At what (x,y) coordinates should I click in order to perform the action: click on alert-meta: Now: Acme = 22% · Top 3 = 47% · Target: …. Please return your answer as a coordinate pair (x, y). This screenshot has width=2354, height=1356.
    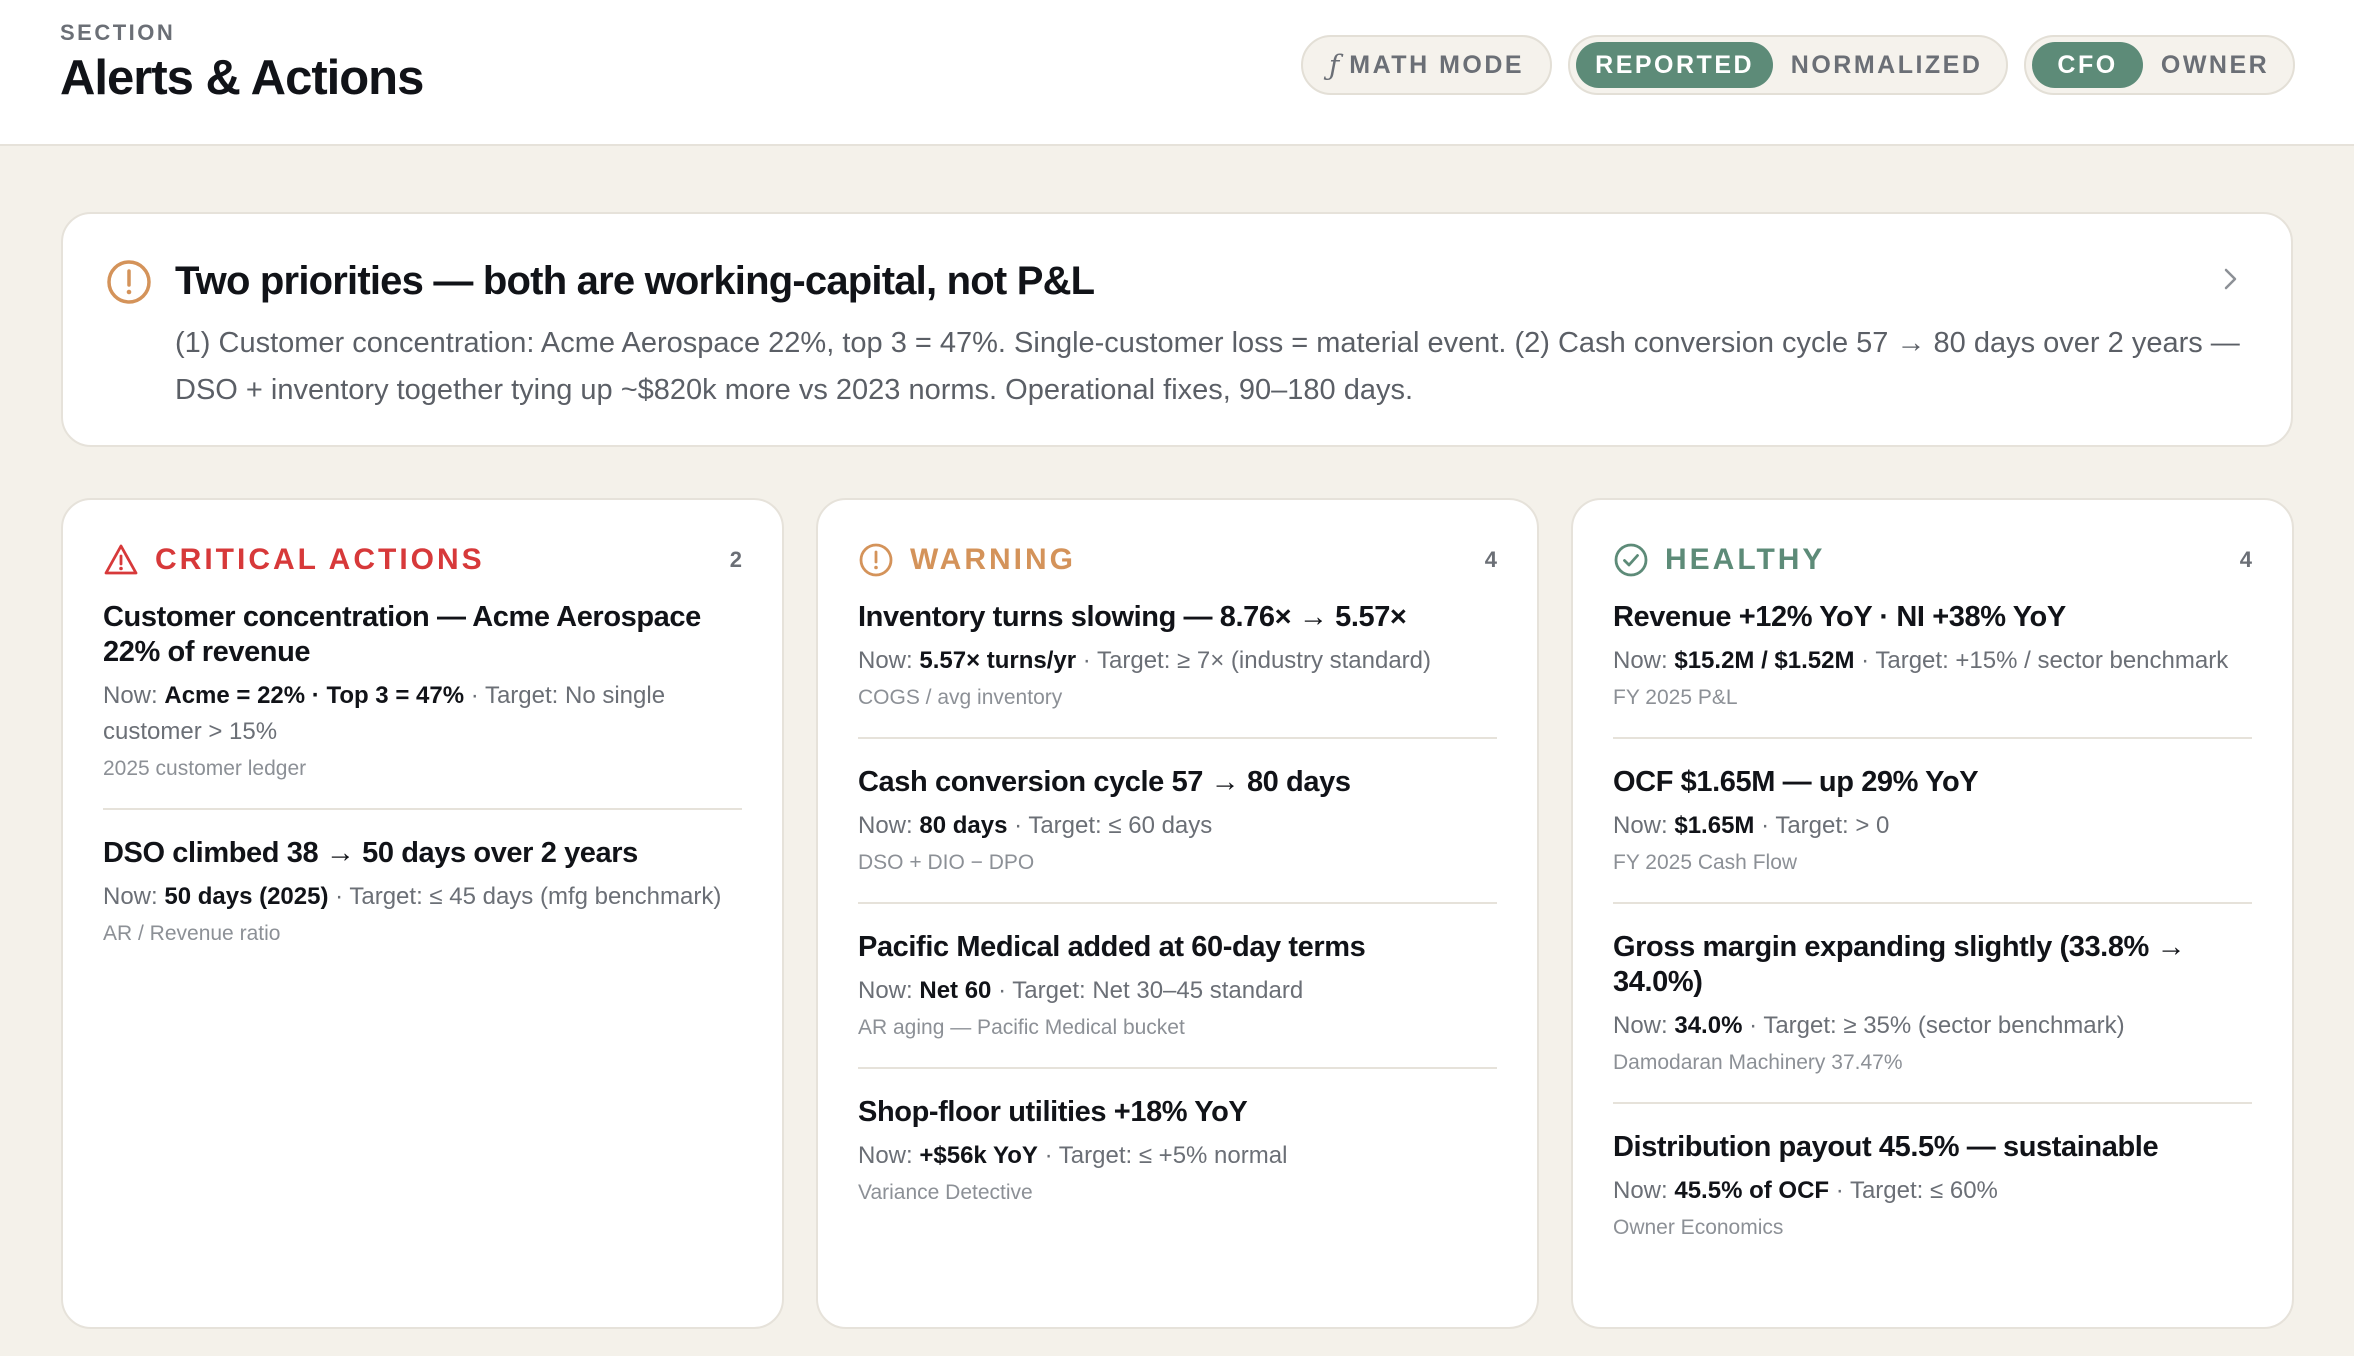
    Looking at the image, I should click on (422, 714).